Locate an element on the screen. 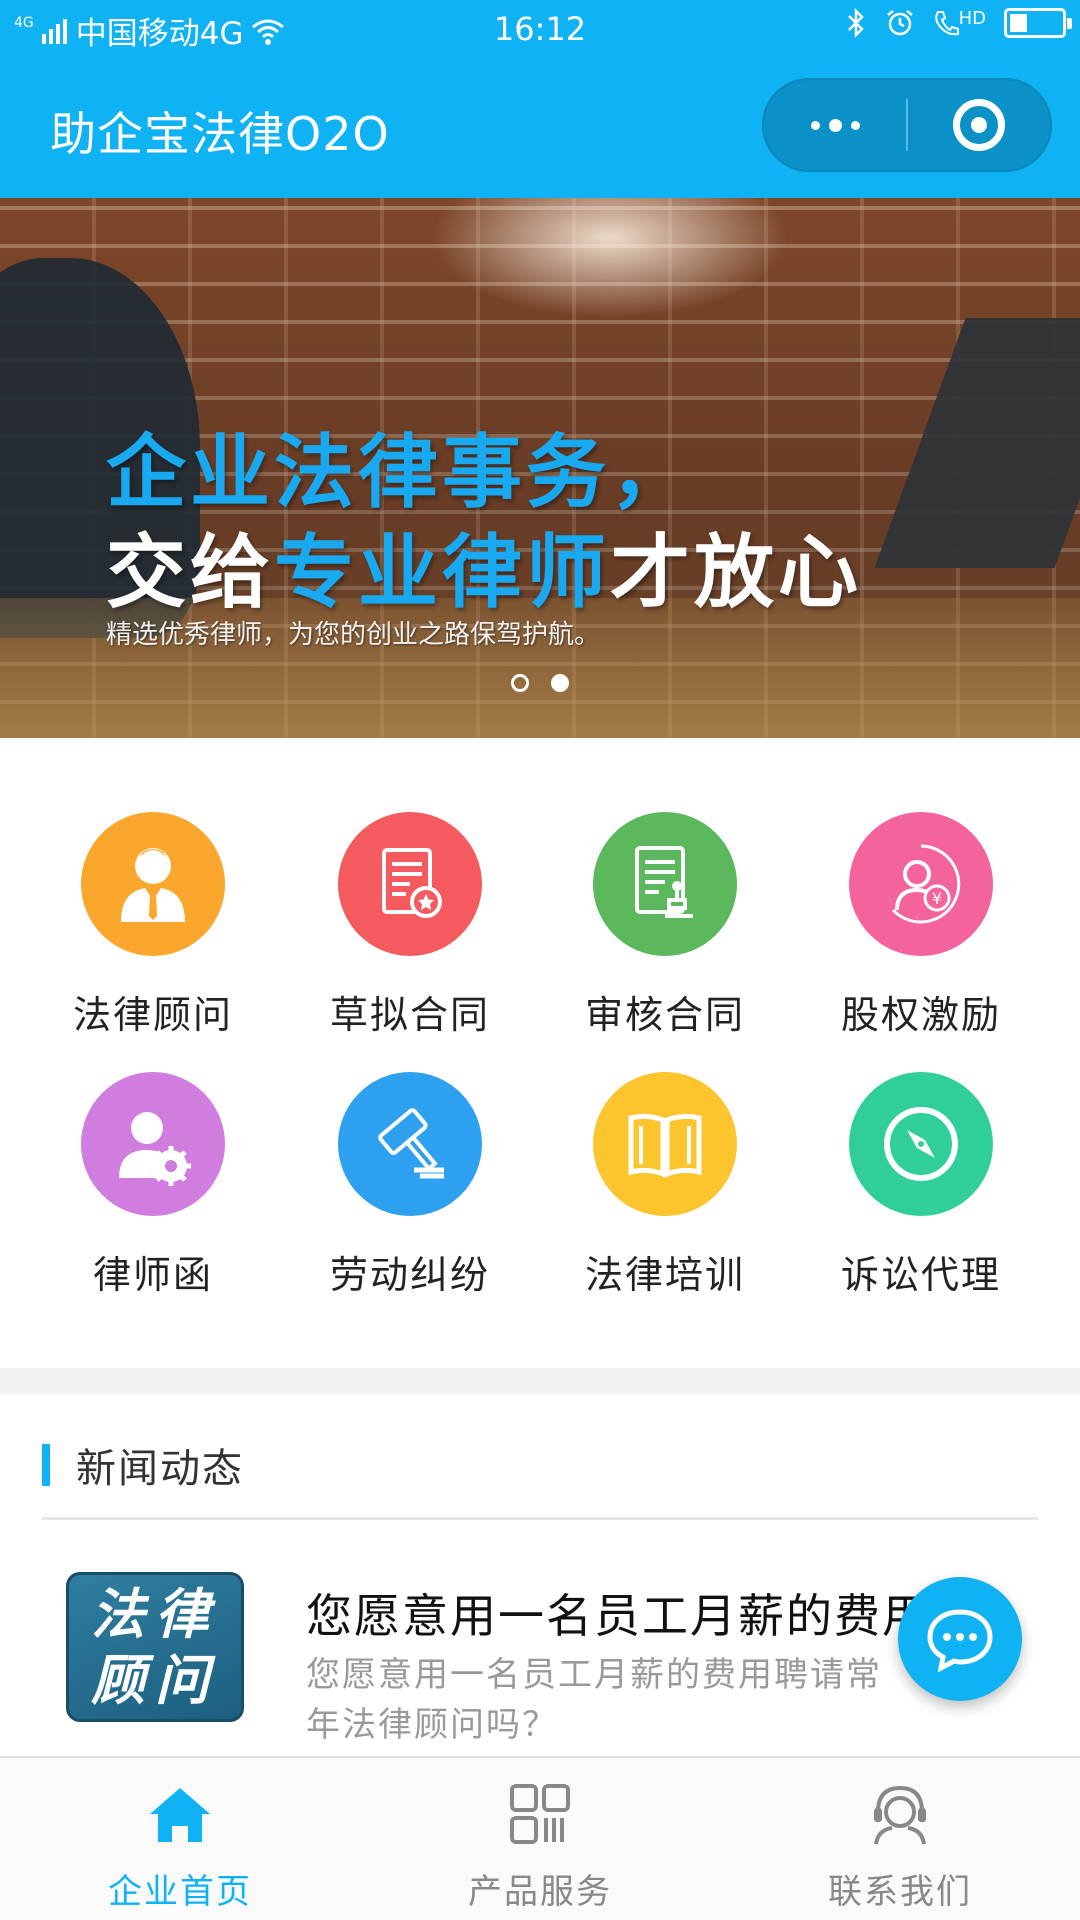 The width and height of the screenshot is (1080, 1920). tab-home: 企业首页 is located at coordinates (180, 1839).